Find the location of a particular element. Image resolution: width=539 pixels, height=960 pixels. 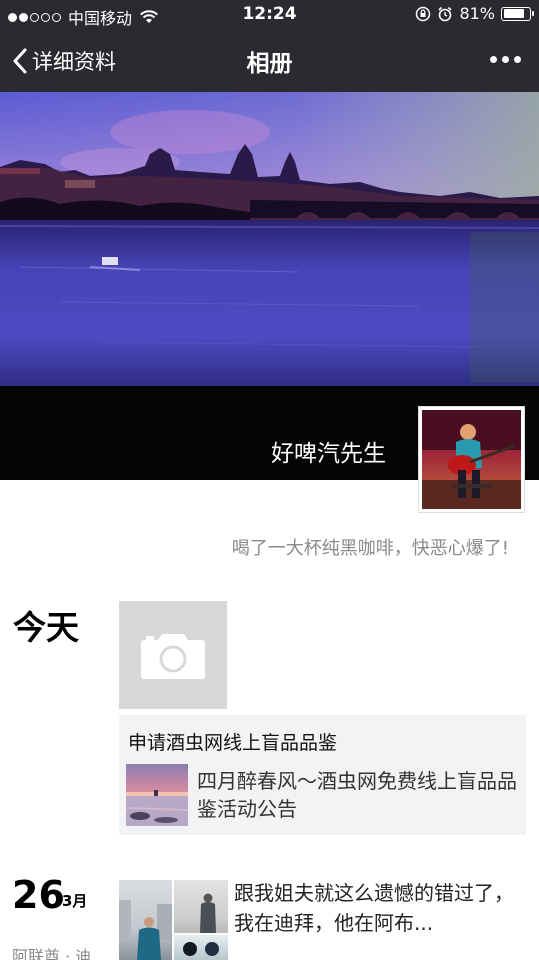

post-location: 阿联酋 · 迪 is located at coordinates (52, 953).